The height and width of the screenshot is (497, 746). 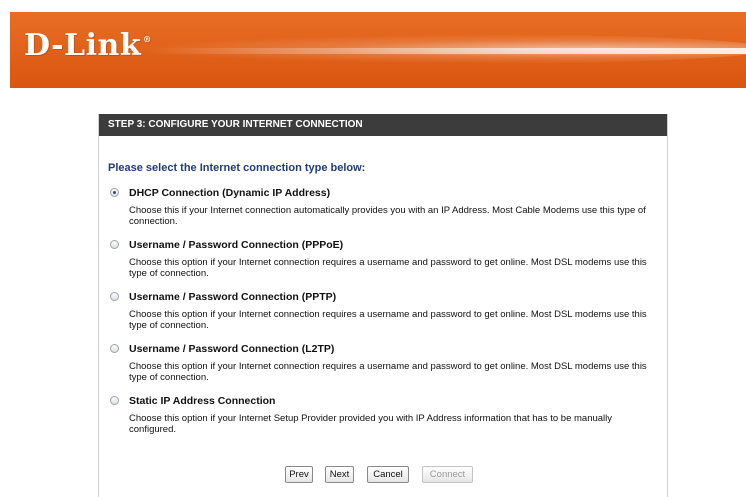 I want to click on radio-pppoe, so click(x=114, y=244).